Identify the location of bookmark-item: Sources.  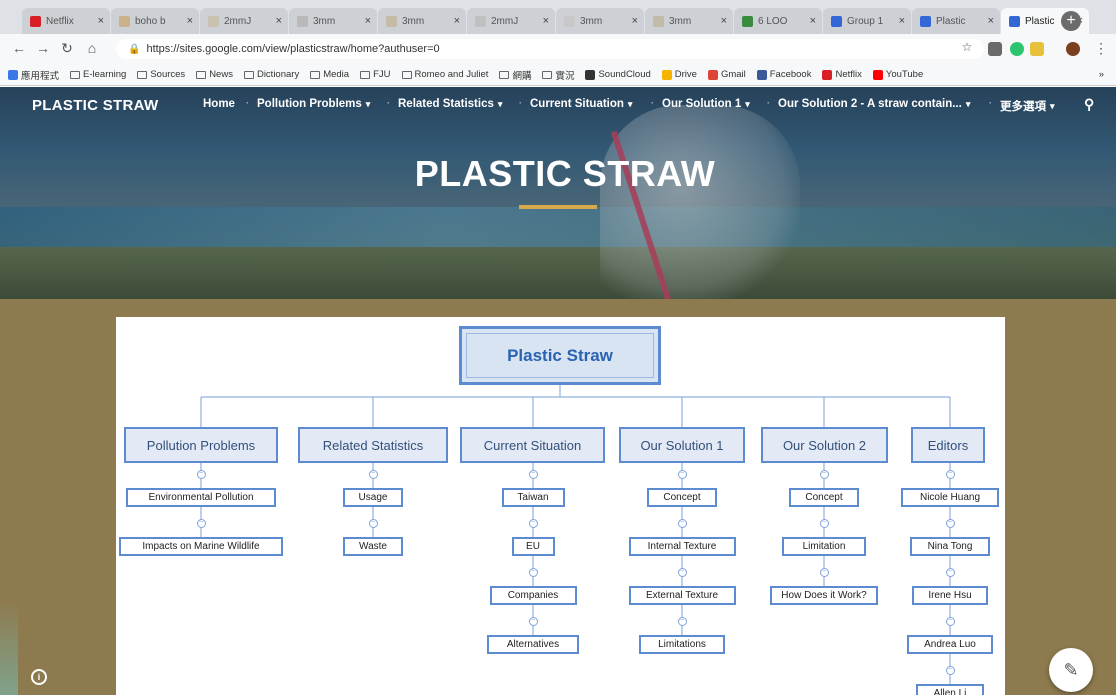
(161, 74).